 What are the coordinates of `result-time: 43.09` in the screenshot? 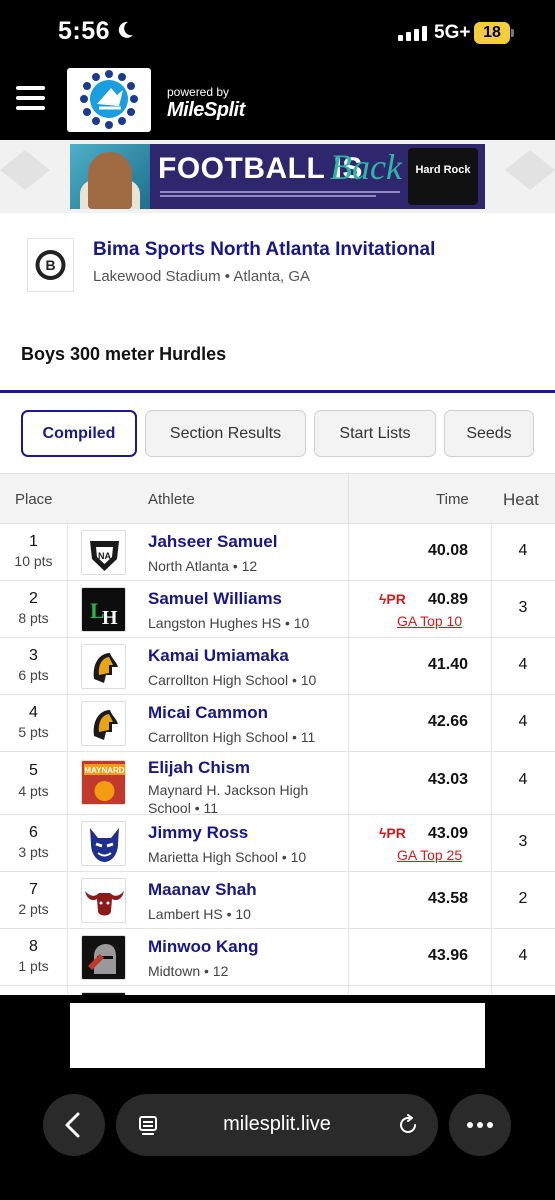 It's located at (447, 833).